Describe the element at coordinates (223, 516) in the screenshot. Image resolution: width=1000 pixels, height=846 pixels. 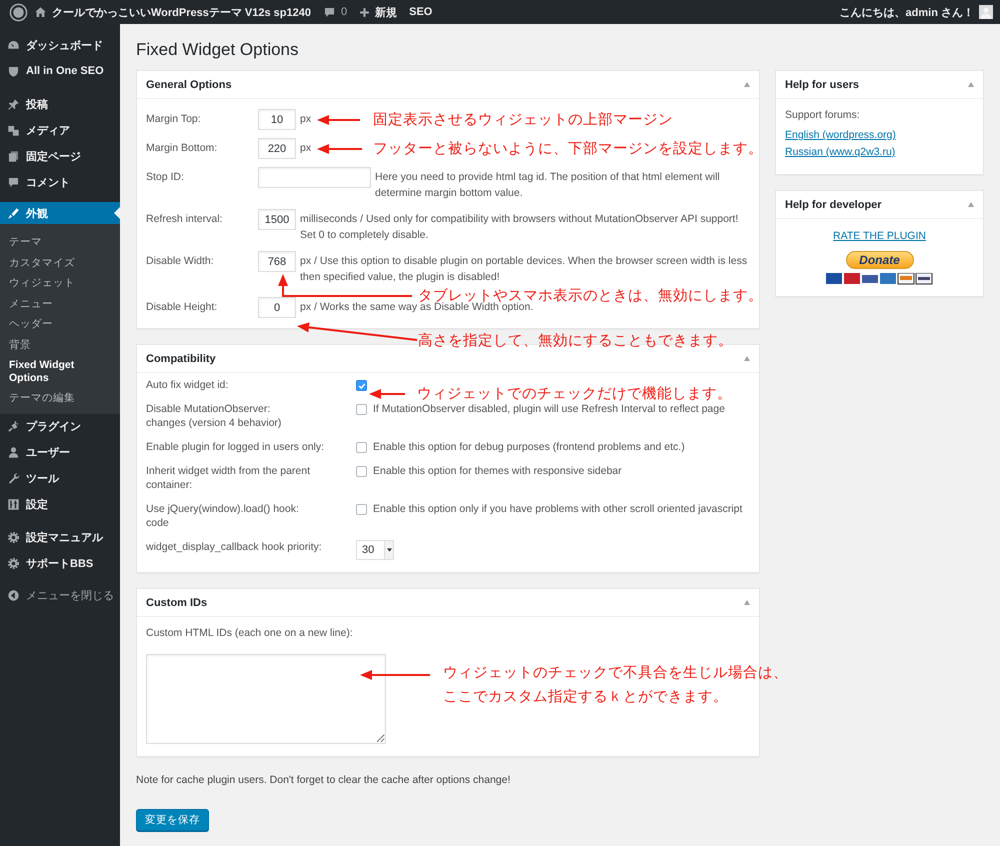
I see `field-label: Use jQuery(window).load() hook: code` at that location.